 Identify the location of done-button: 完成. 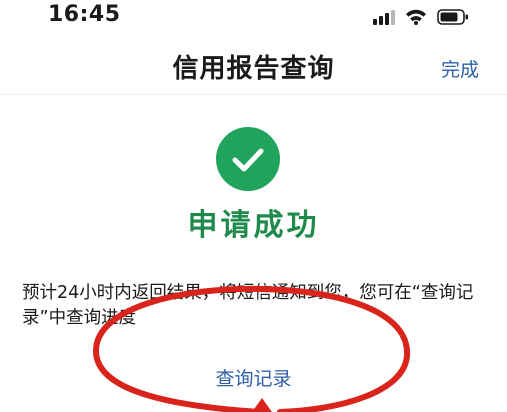
(460, 68).